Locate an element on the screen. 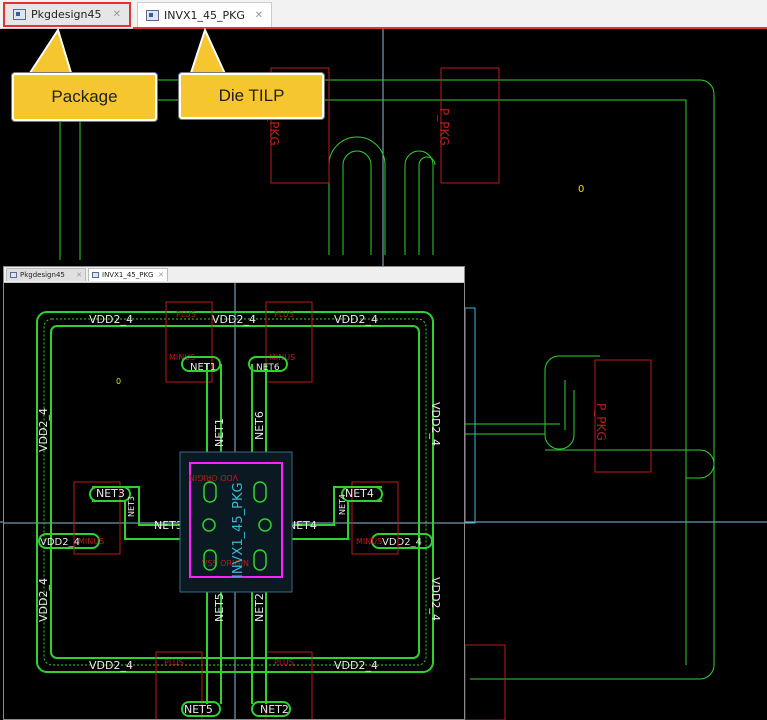 This screenshot has height=720, width=767. inset-tab-pkgdesign45: Pkgdesign45 ✕ is located at coordinates (46, 274).